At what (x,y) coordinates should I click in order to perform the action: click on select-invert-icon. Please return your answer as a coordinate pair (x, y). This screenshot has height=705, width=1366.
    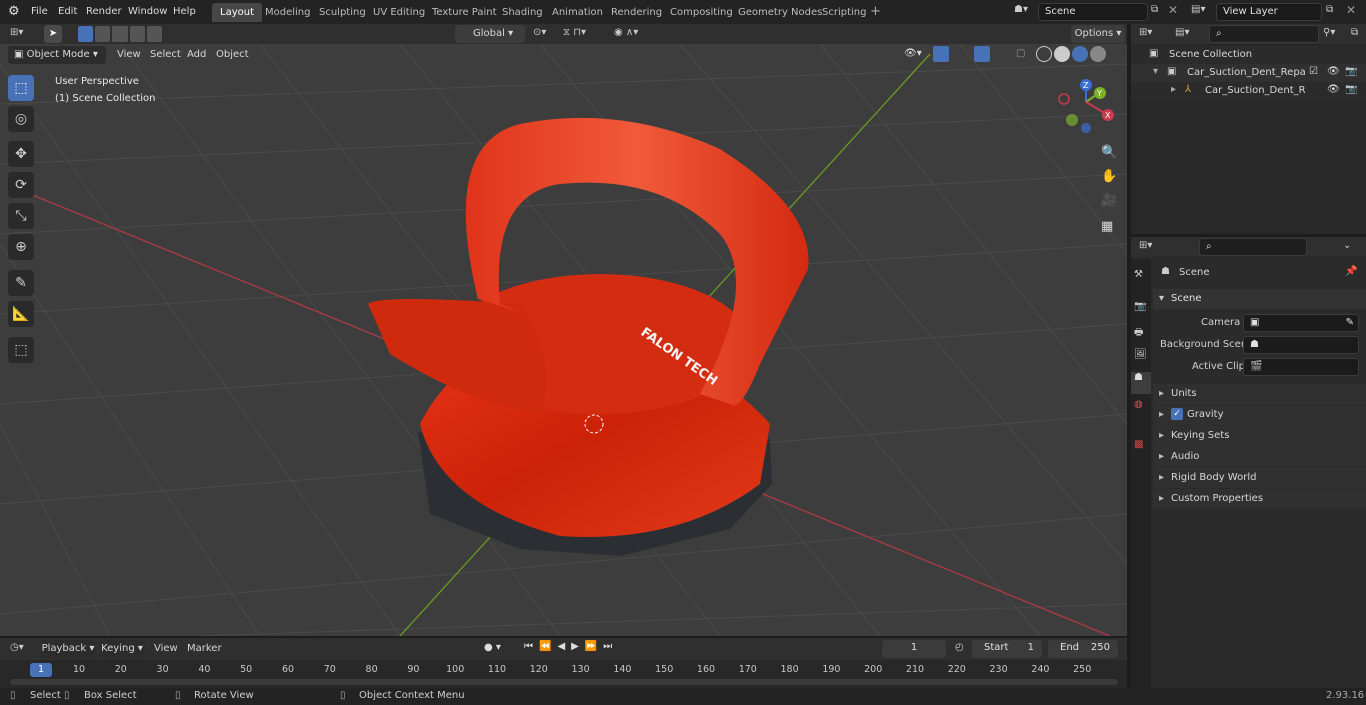
    Looking at the image, I should click on (137, 34).